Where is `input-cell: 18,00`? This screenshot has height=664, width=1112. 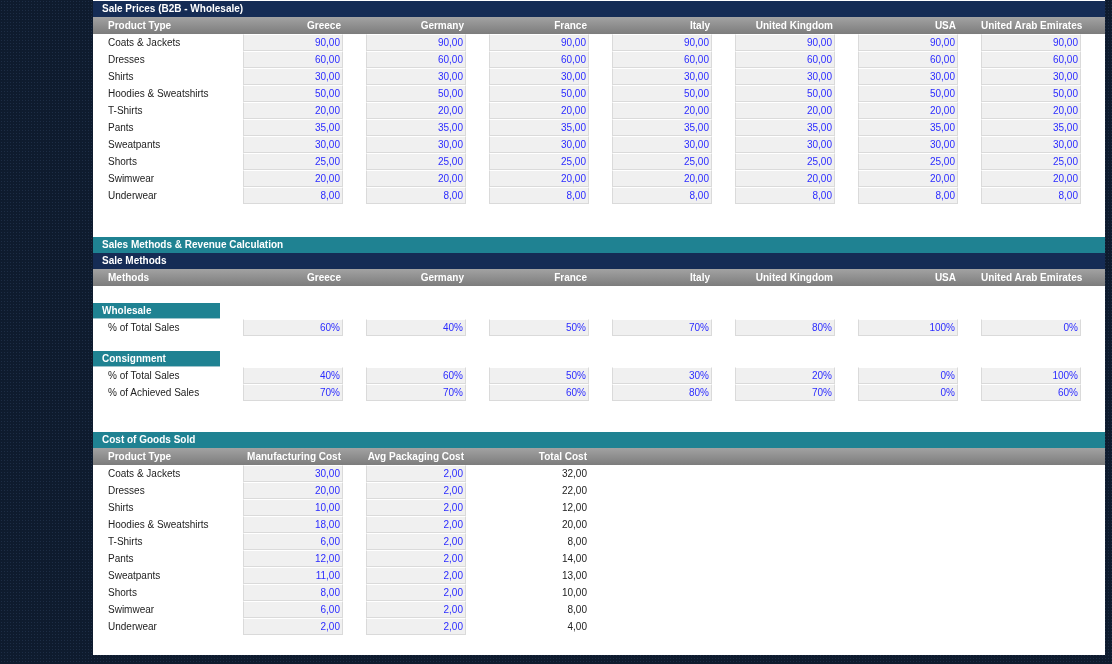 input-cell: 18,00 is located at coordinates (293, 524).